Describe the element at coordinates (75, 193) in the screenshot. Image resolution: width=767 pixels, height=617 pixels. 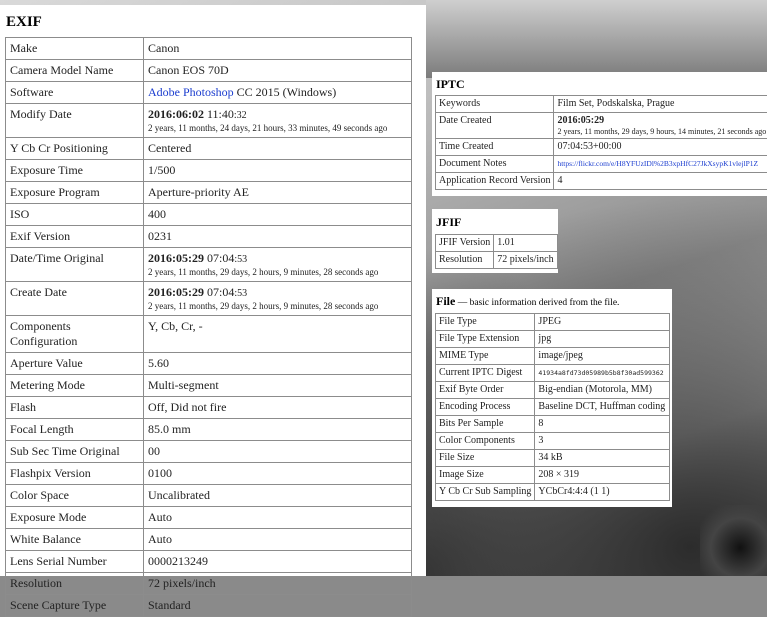
I see `exif-label: Exposure Program` at that location.